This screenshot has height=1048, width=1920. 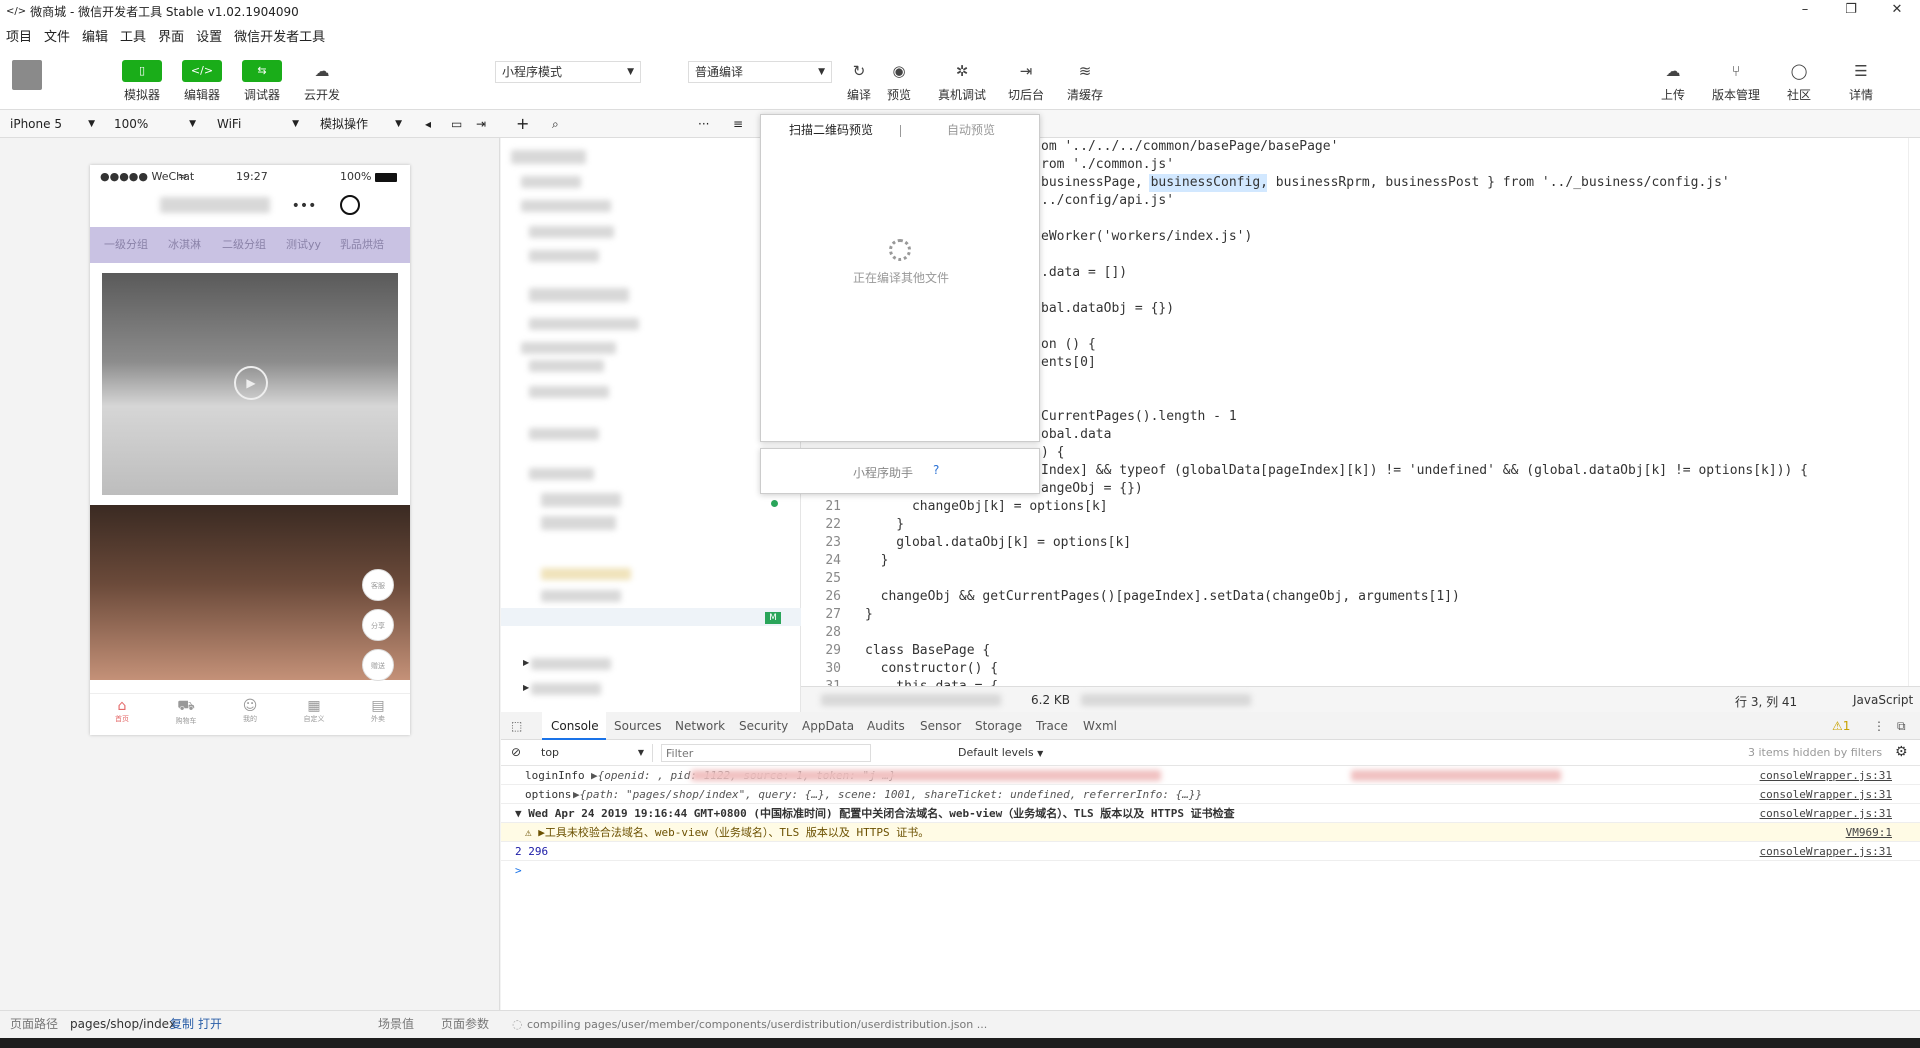 I want to click on debugger-button: ⇆ 调试器, so click(x=262, y=81).